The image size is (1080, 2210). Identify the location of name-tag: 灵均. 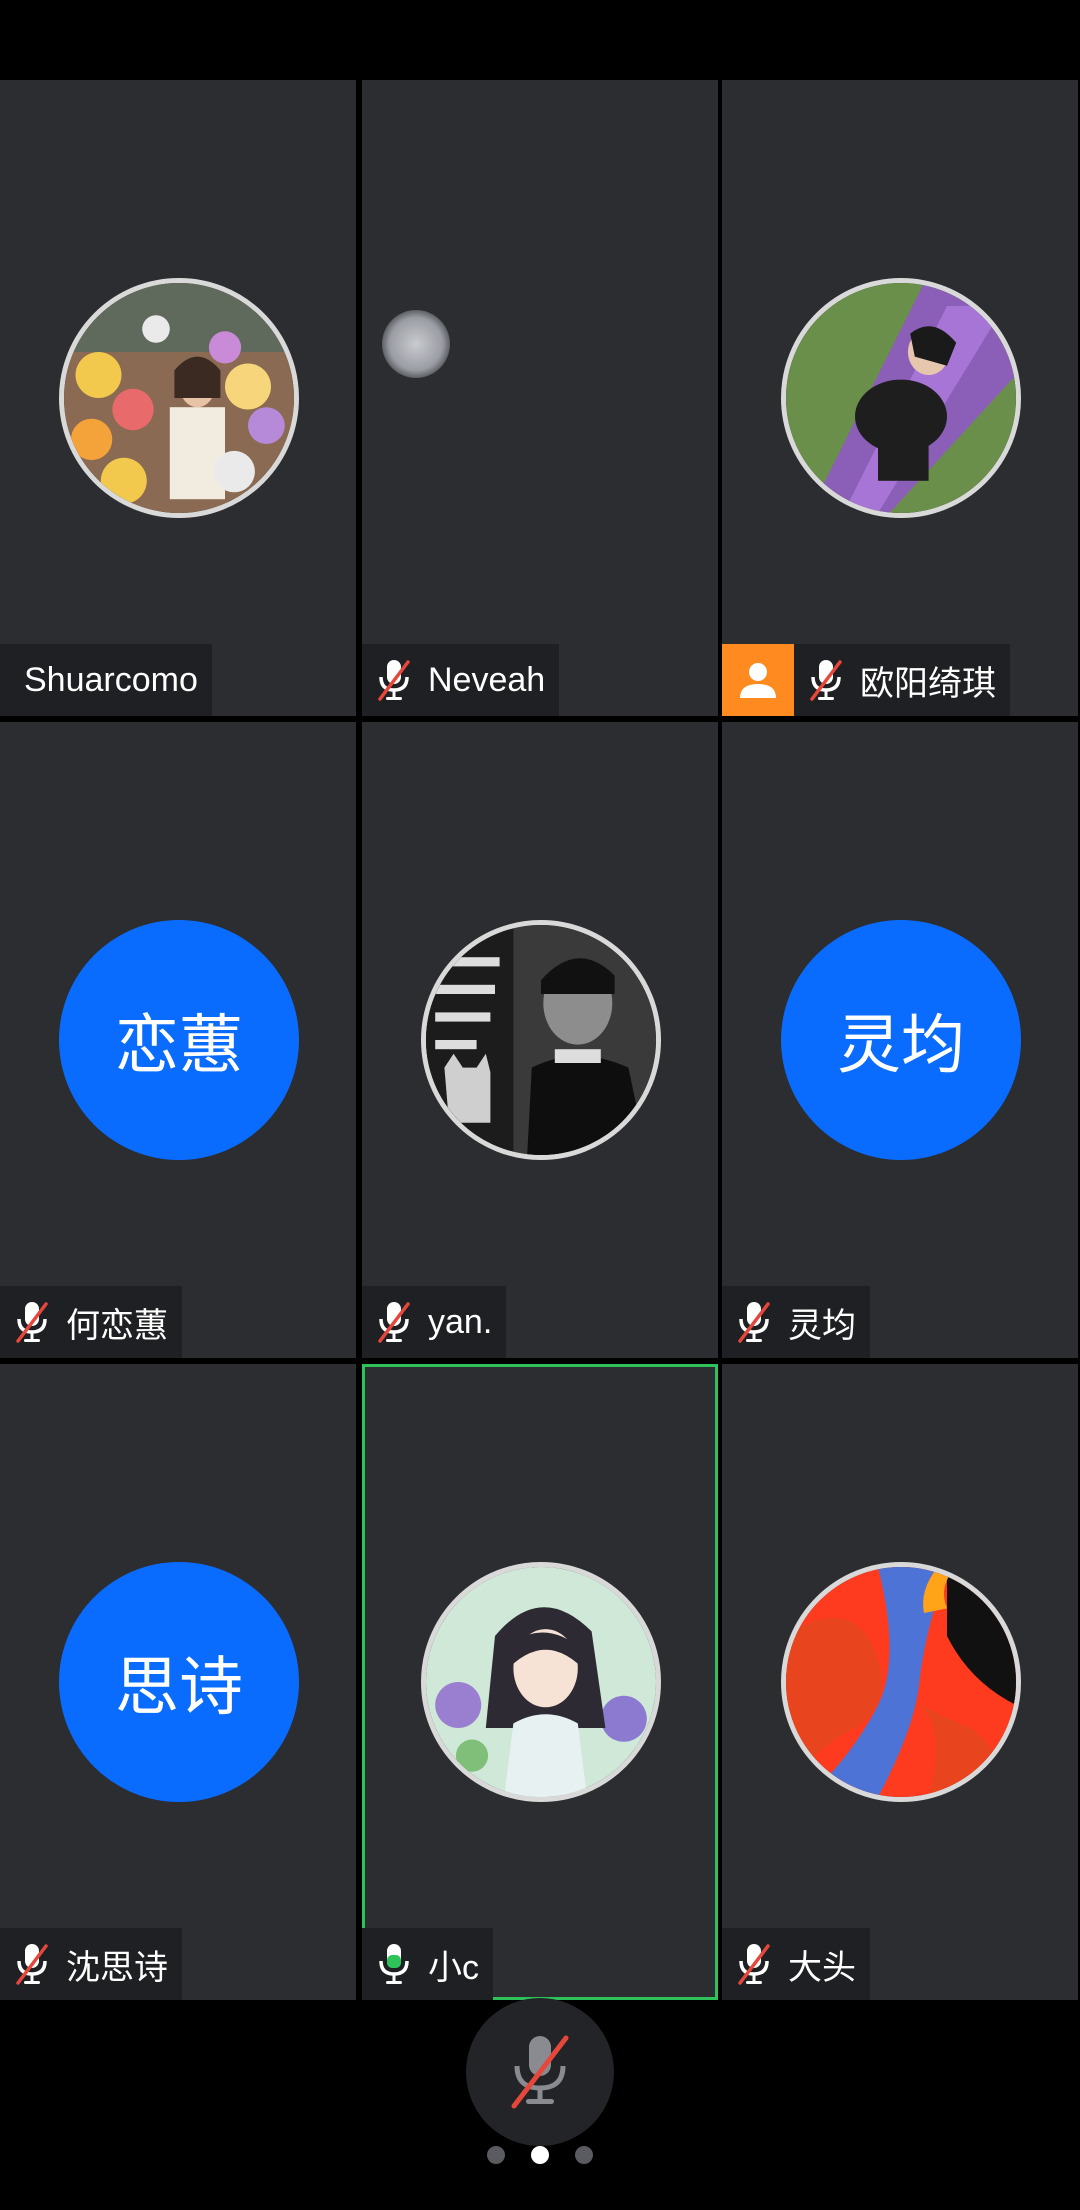
(796, 1322).